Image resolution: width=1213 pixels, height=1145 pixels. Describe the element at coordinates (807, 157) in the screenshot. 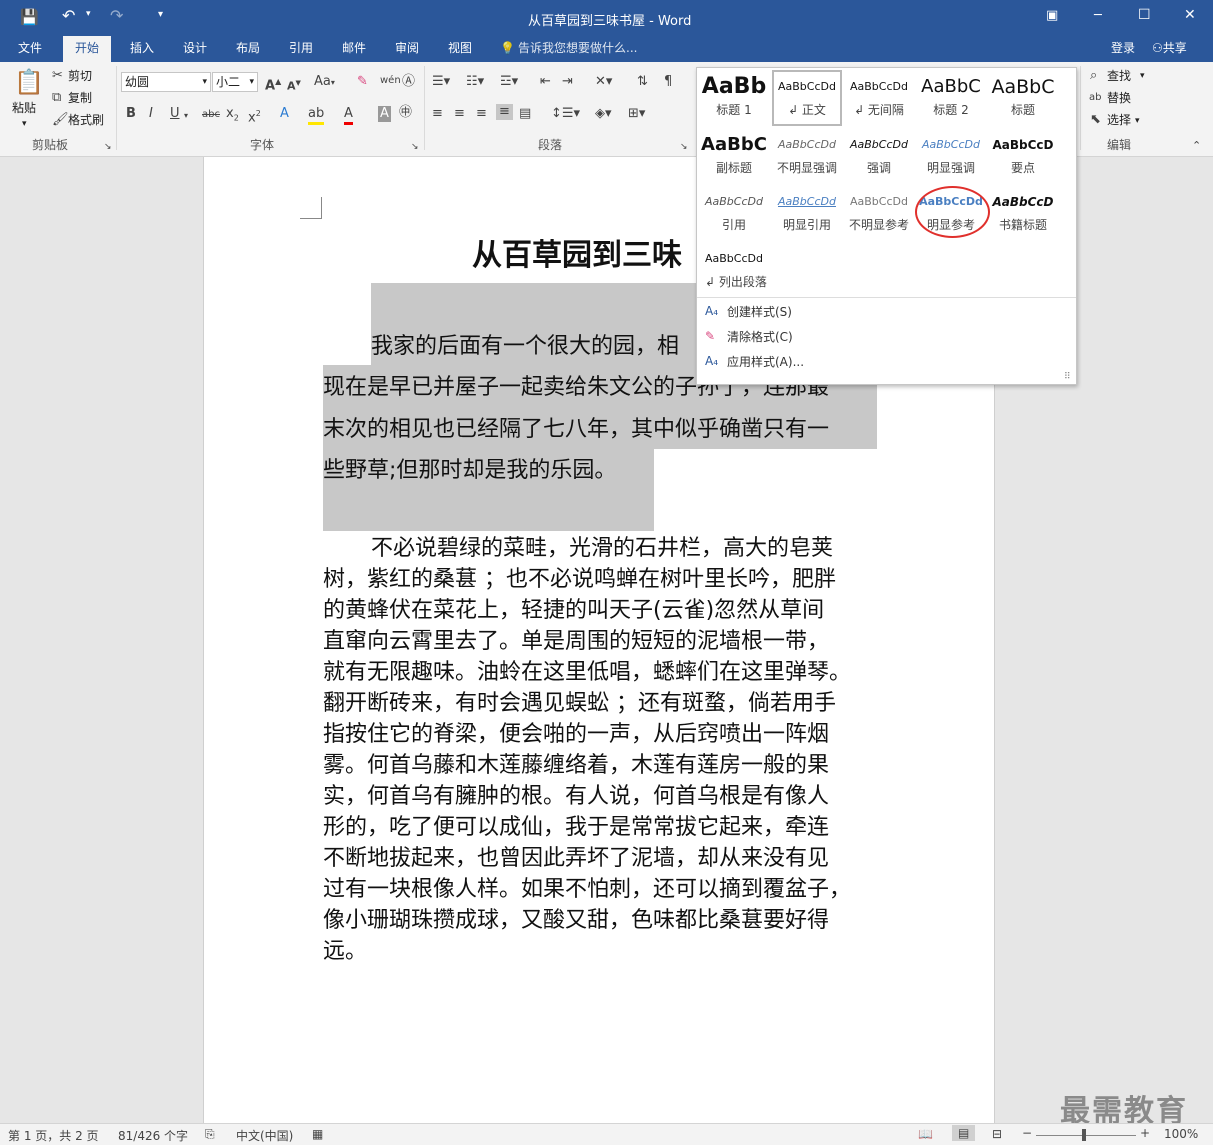

I see `style-subtle-emphasis: AaBbCcDd 不明显强调` at that location.